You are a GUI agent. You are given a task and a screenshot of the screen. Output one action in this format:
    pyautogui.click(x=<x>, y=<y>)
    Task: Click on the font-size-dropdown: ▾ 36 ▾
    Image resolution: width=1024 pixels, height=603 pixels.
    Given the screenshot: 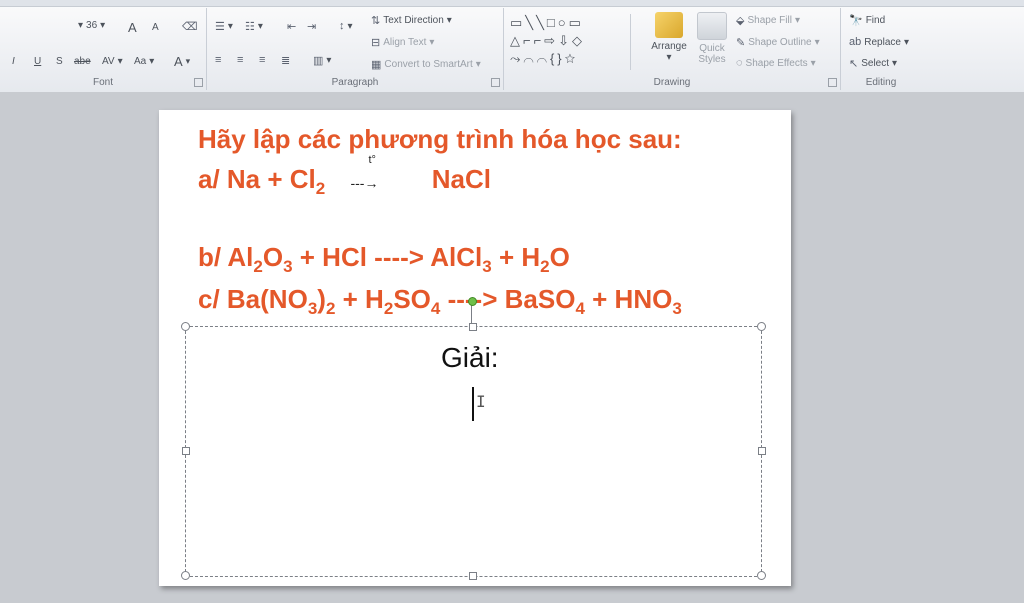 What is the action you would take?
    pyautogui.click(x=91, y=25)
    